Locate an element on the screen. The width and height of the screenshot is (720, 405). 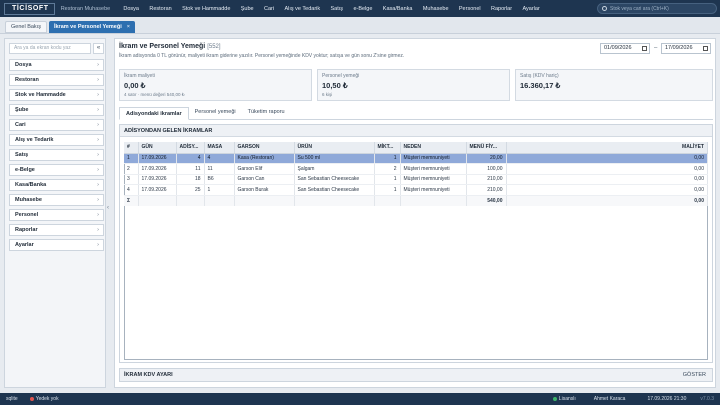
menu-muhasebe: Muhasebe is located at coordinates (436, 9).